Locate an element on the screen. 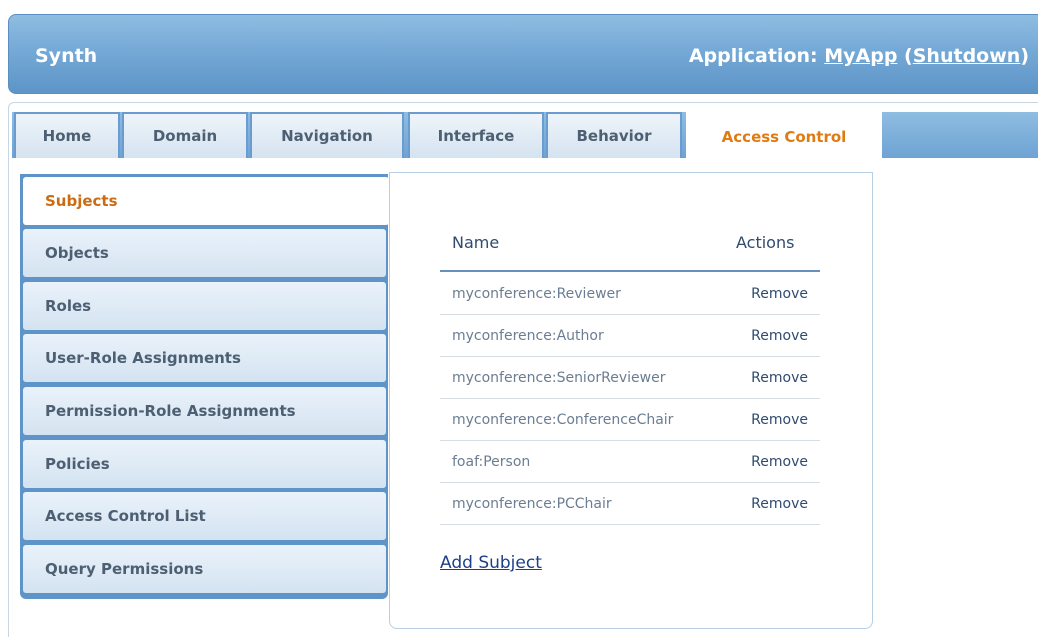 The image size is (1038, 637). subject-name: myconference:ConferenceChair is located at coordinates (563, 420).